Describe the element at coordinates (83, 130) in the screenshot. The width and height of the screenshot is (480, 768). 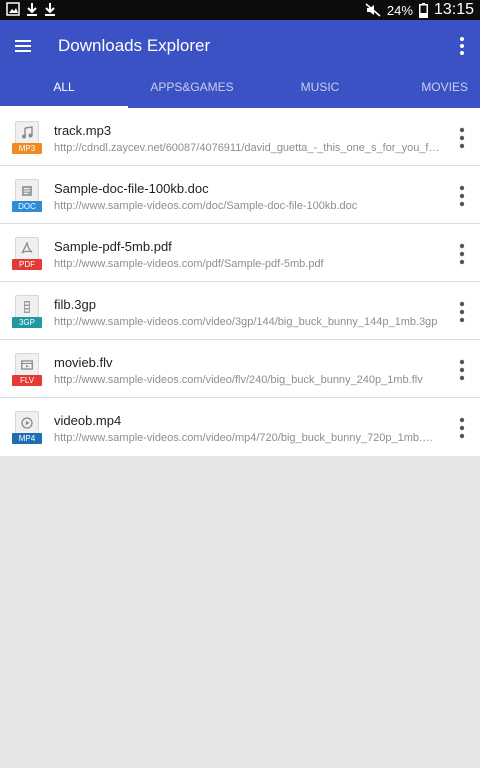
I see `file-name: track.mp3` at that location.